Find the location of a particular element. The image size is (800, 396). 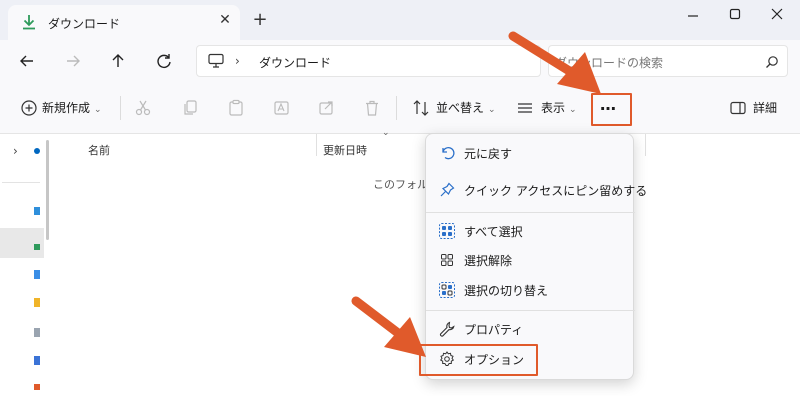

view-icon is located at coordinates (525, 108).